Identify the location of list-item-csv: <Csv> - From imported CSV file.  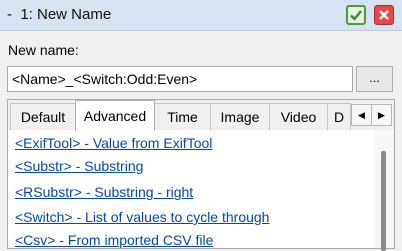
(114, 240).